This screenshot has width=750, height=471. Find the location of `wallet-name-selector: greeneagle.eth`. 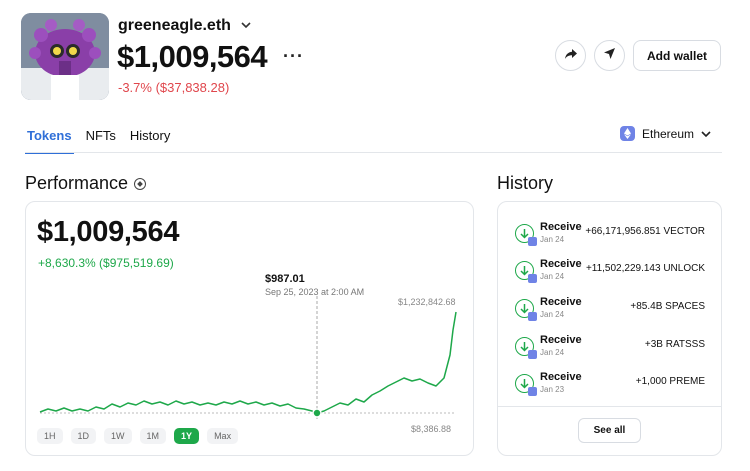

wallet-name-selector: greeneagle.eth is located at coordinates (184, 26).